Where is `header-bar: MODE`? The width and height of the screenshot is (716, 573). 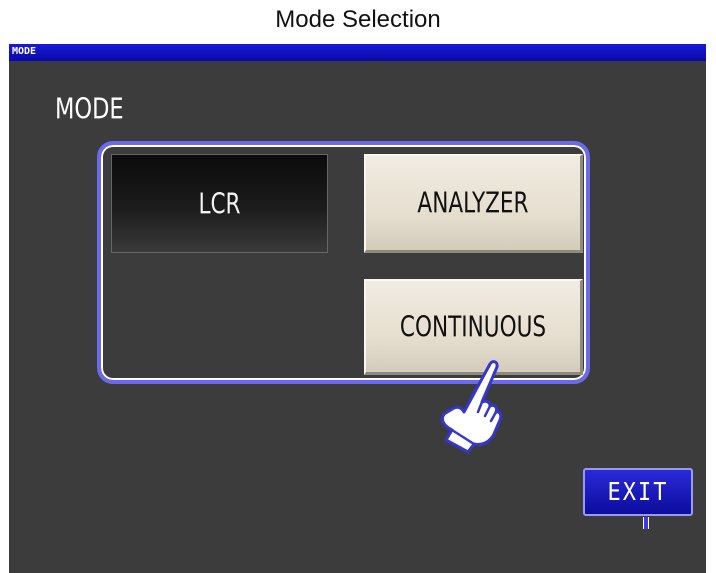 header-bar: MODE is located at coordinates (357, 52).